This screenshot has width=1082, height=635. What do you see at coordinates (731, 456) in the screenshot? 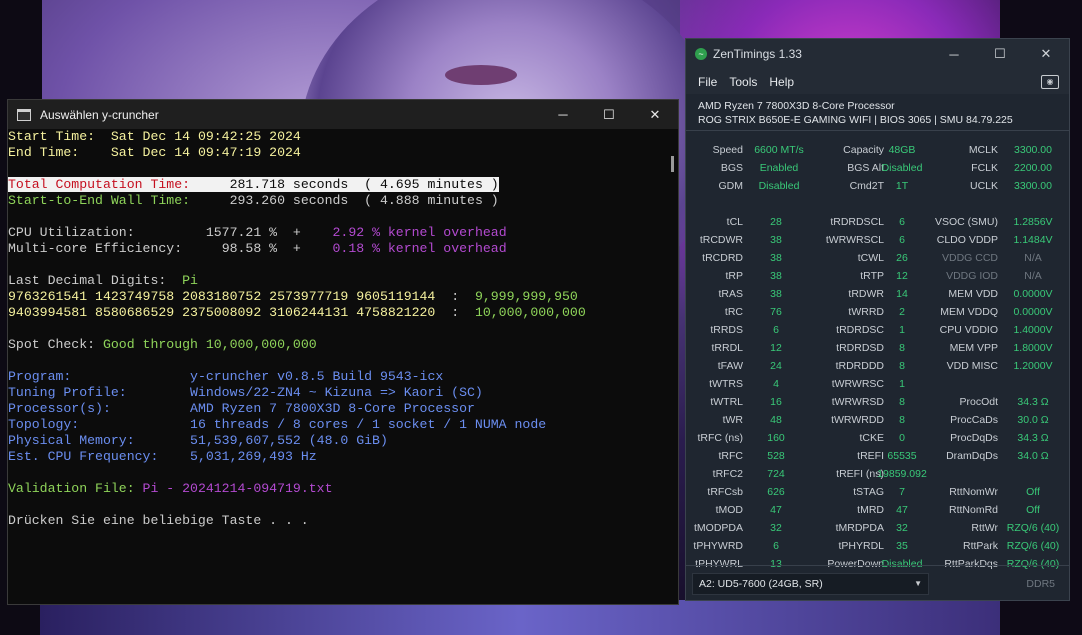
I see `timing-label: tRFC` at bounding box center [731, 456].